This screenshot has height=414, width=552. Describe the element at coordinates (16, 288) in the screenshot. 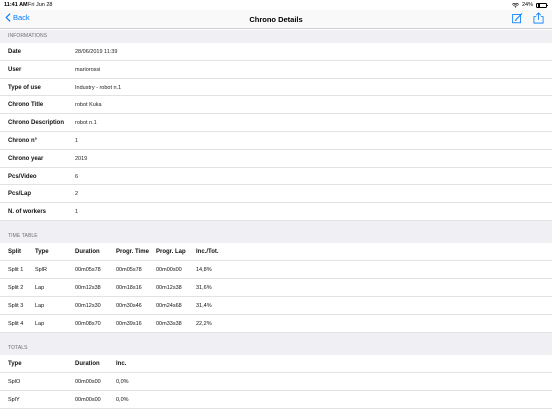

I see `table-cell: Split 2` at that location.